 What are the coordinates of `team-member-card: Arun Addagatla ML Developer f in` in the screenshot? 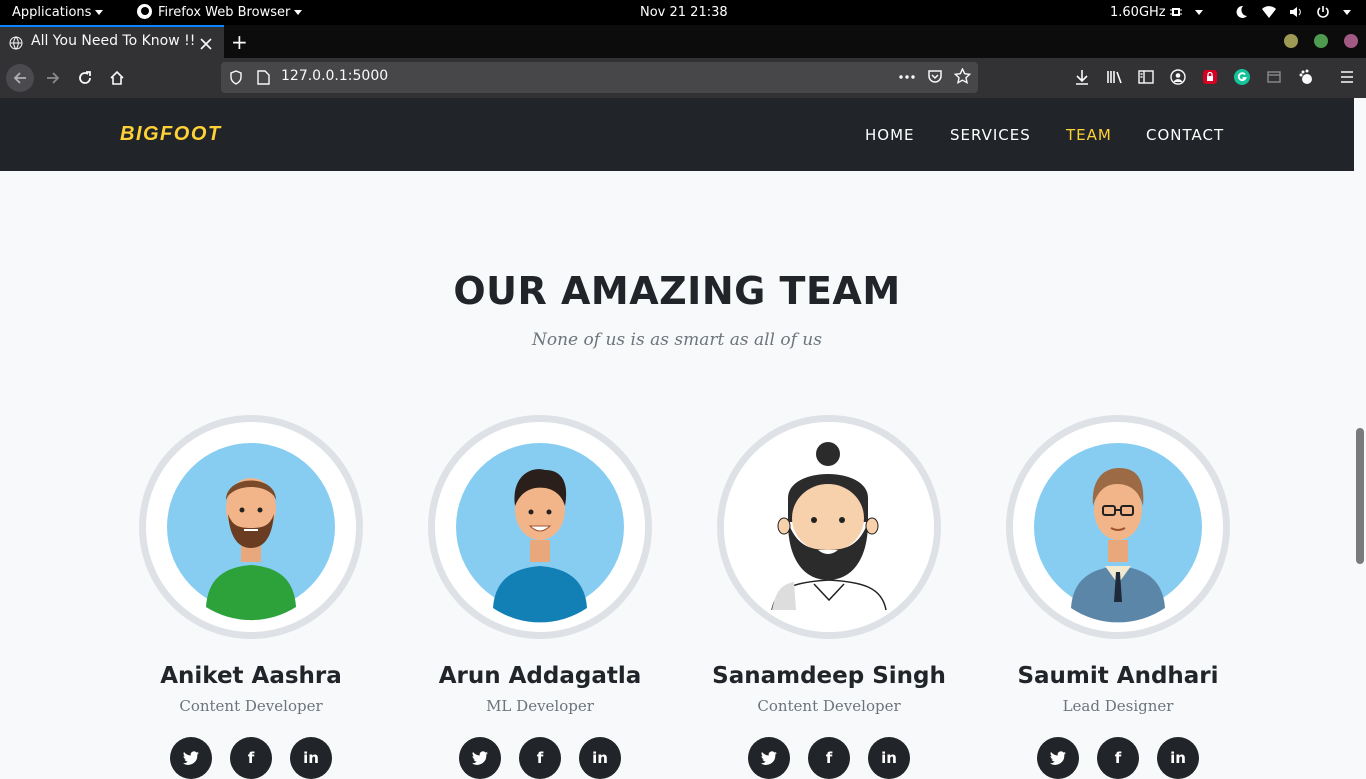 It's located at (540, 597).